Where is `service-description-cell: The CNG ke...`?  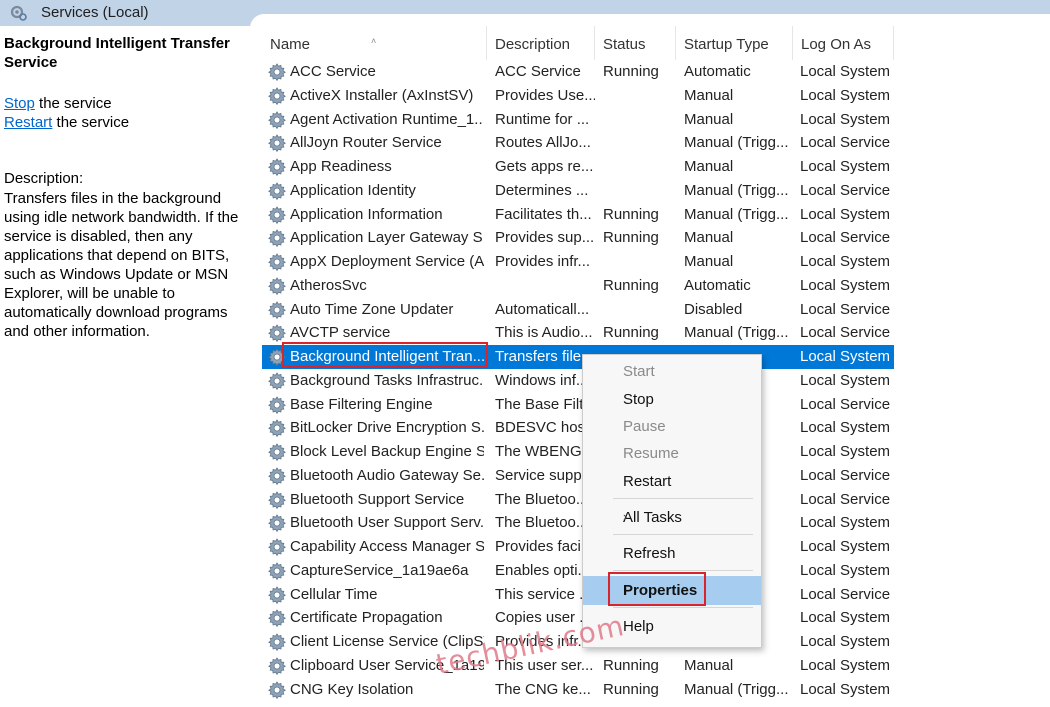 service-description-cell: The CNG ke... is located at coordinates (543, 689).